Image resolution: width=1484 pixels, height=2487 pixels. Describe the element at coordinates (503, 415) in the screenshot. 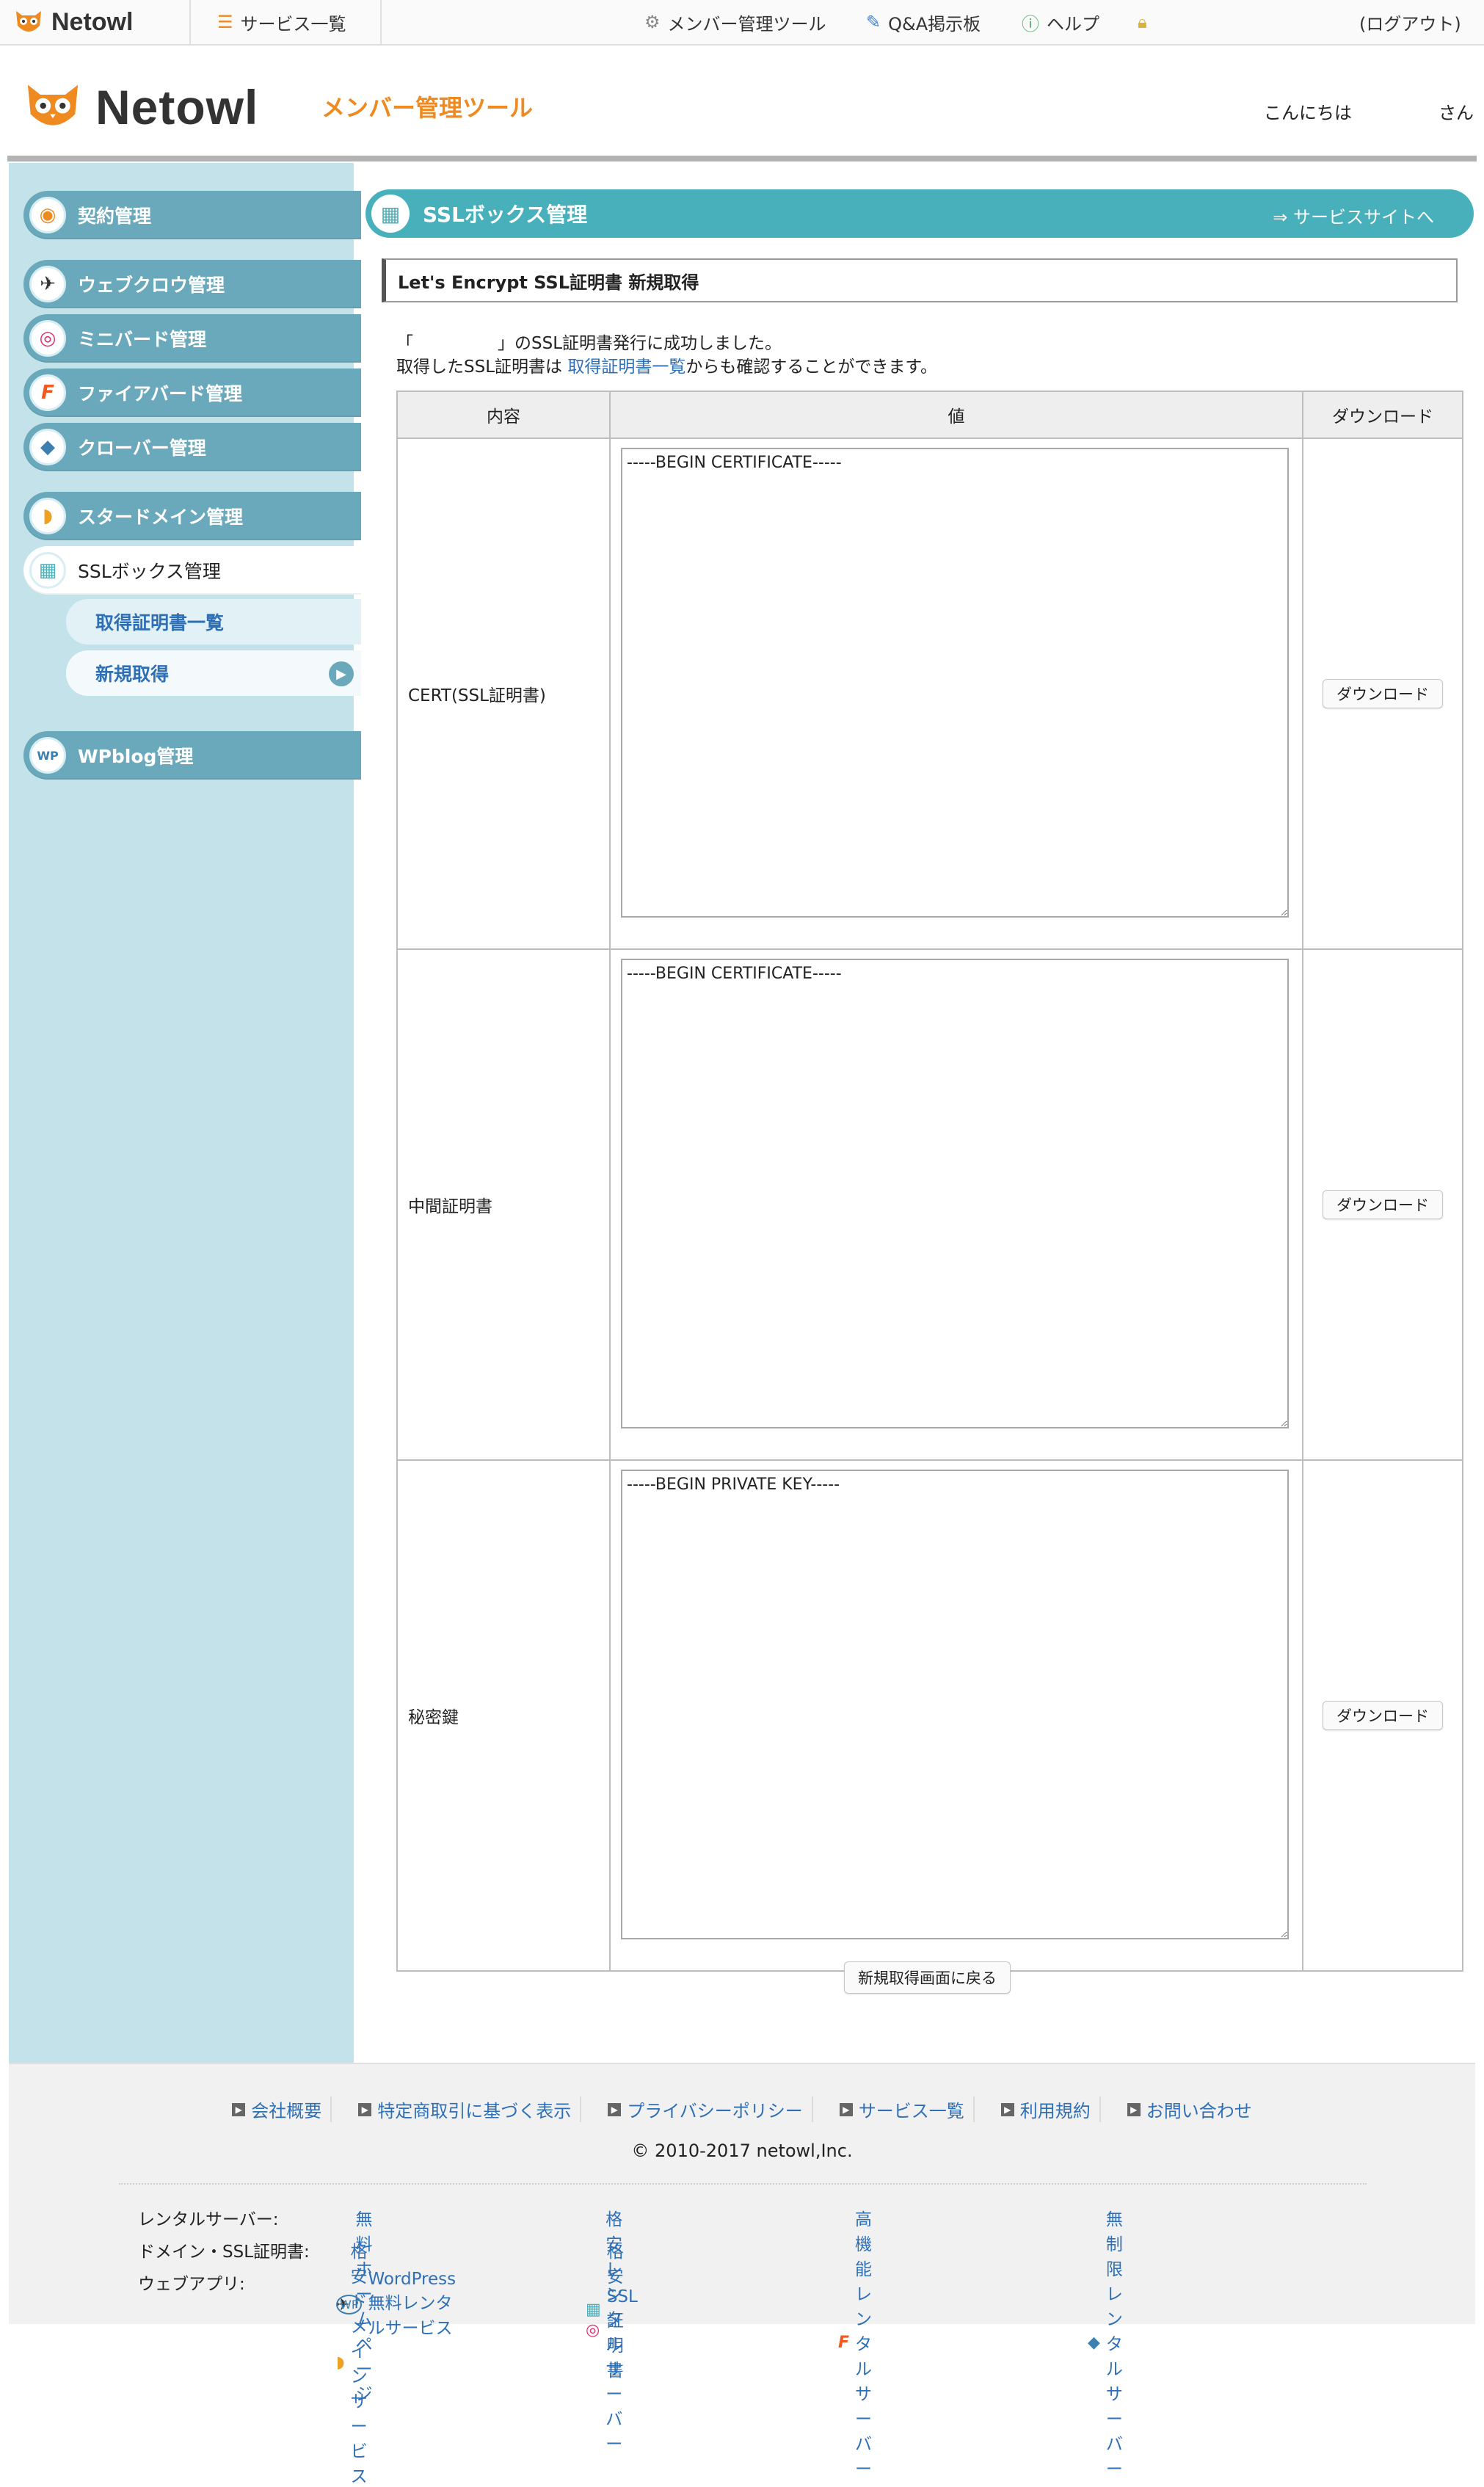

I see `column-header: 内容` at that location.